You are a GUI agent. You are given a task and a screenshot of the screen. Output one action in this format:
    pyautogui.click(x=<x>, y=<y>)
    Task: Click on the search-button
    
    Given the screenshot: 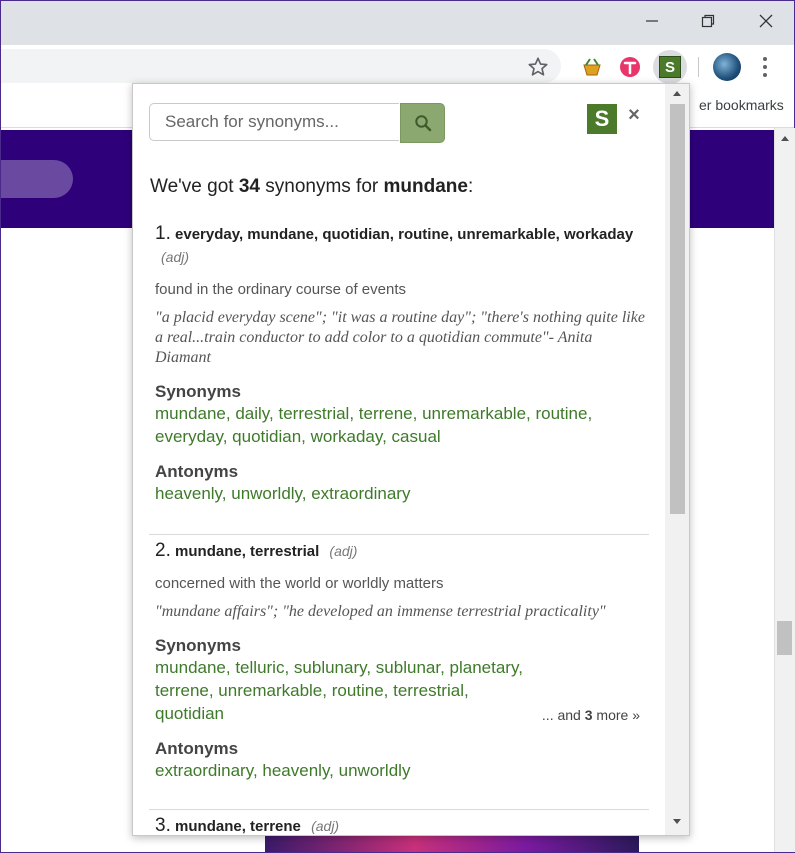 What is the action you would take?
    pyautogui.click(x=422, y=123)
    